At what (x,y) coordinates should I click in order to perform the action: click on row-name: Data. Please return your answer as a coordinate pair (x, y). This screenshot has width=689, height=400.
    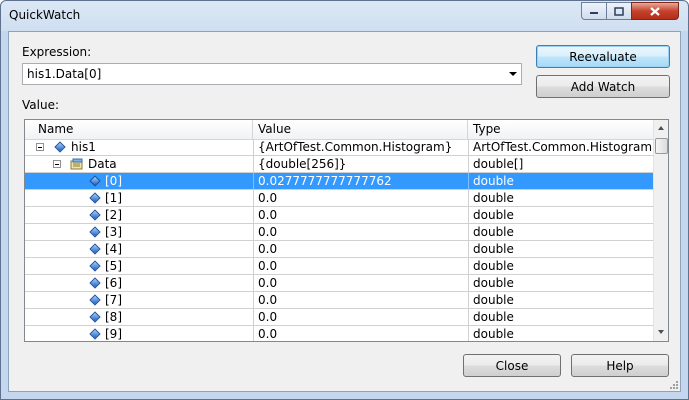
    Looking at the image, I should click on (102, 164).